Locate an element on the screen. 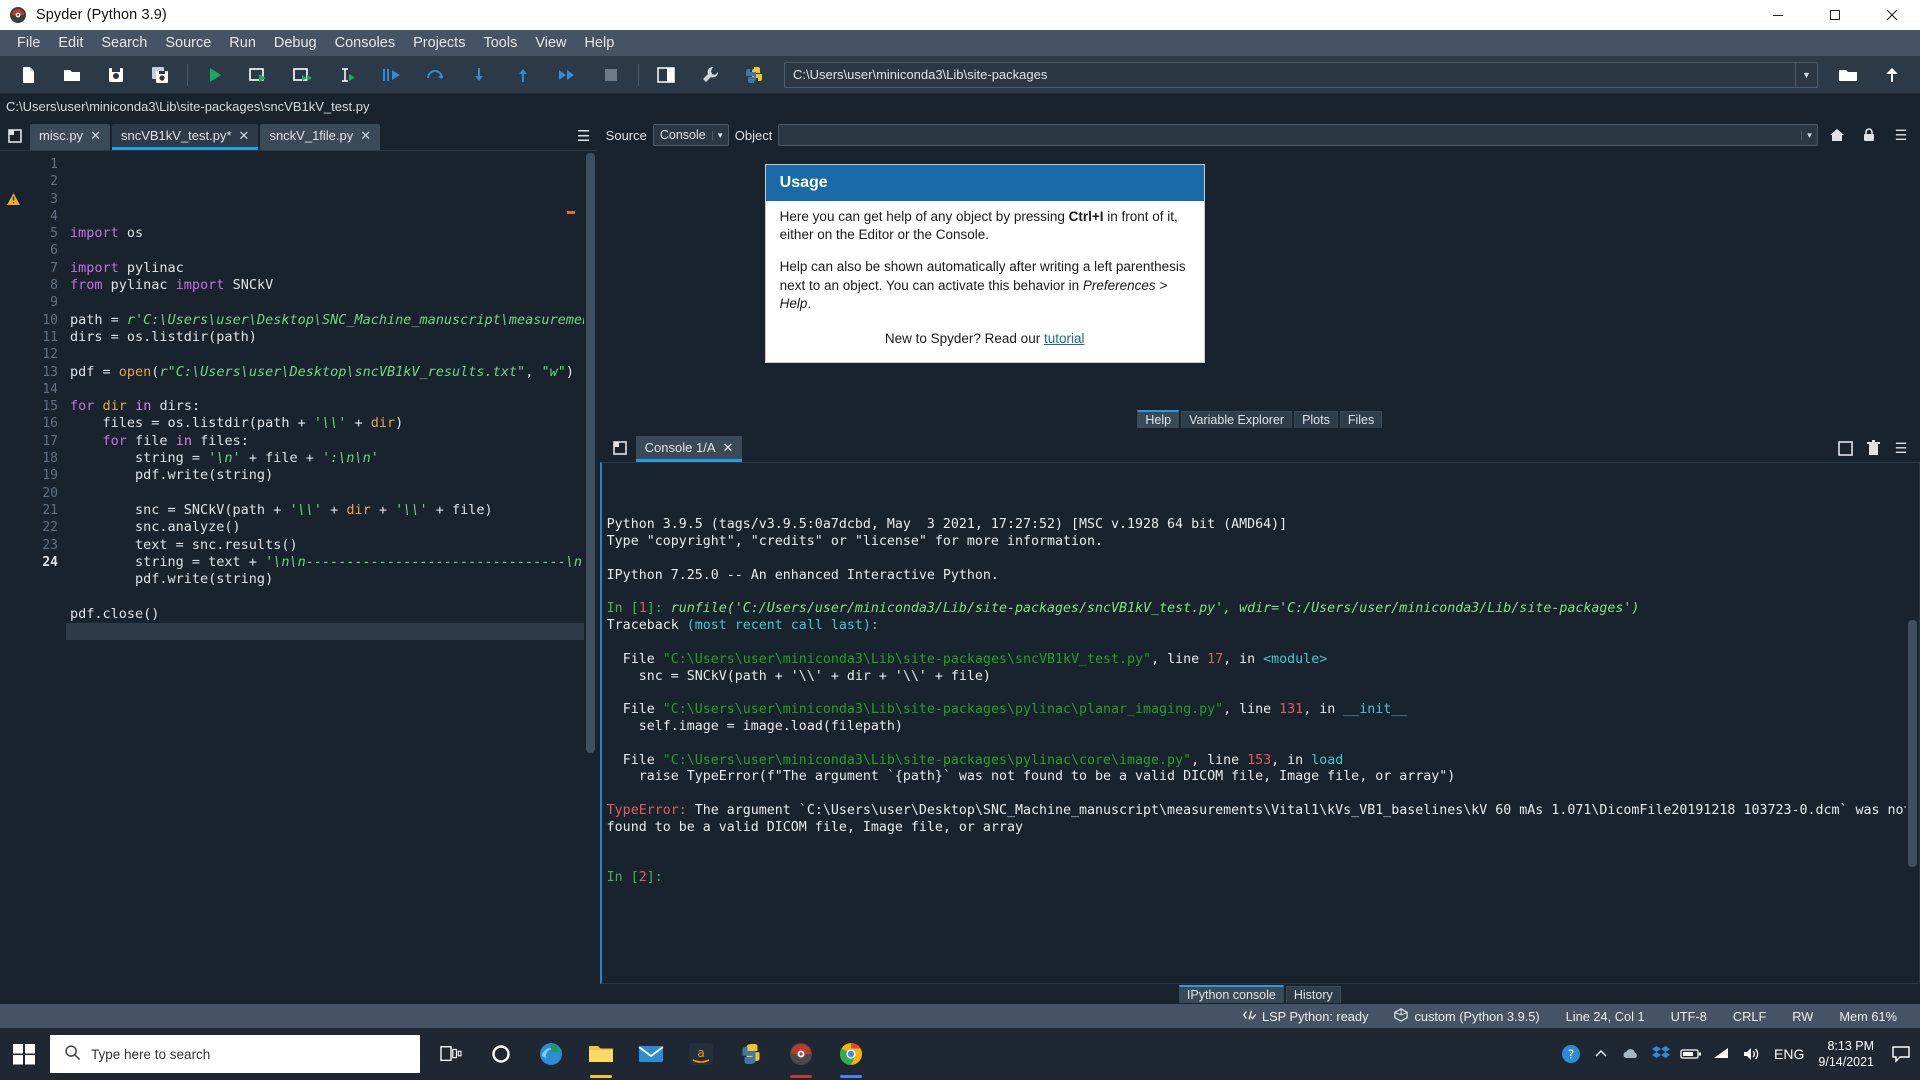 Image resolution: width=1920 pixels, height=1080 pixels. editor-tab-snckv-1file: snckV_1file.py ✕ is located at coordinates (320, 137).